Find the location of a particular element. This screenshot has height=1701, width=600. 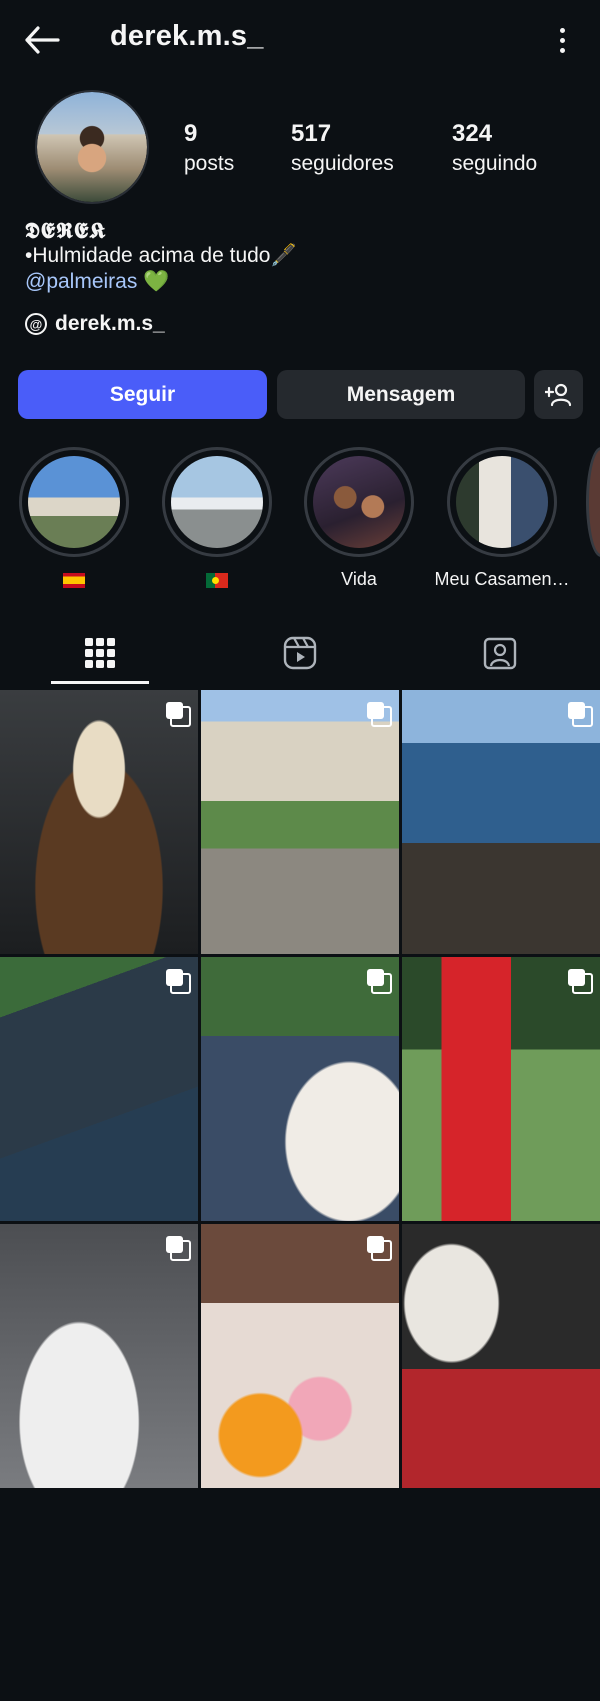

suggest-users-button is located at coordinates (558, 394).